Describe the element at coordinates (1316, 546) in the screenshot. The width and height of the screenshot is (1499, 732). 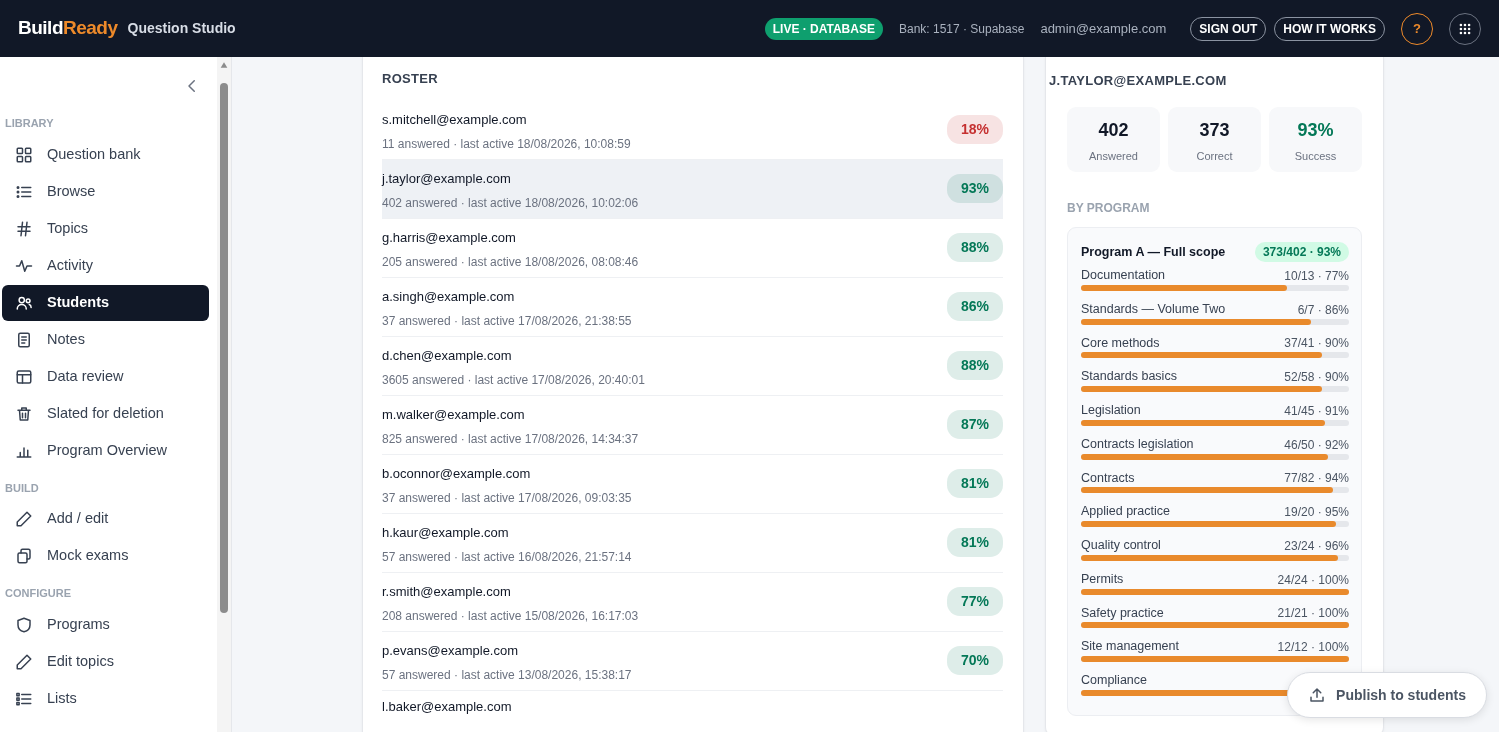
I see `topic-score: 23/24 · 96%` at that location.